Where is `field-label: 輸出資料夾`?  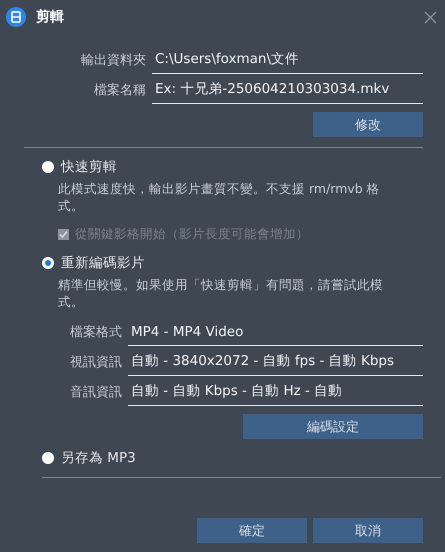
field-label: 輸出資料夾 is located at coordinates (113, 61).